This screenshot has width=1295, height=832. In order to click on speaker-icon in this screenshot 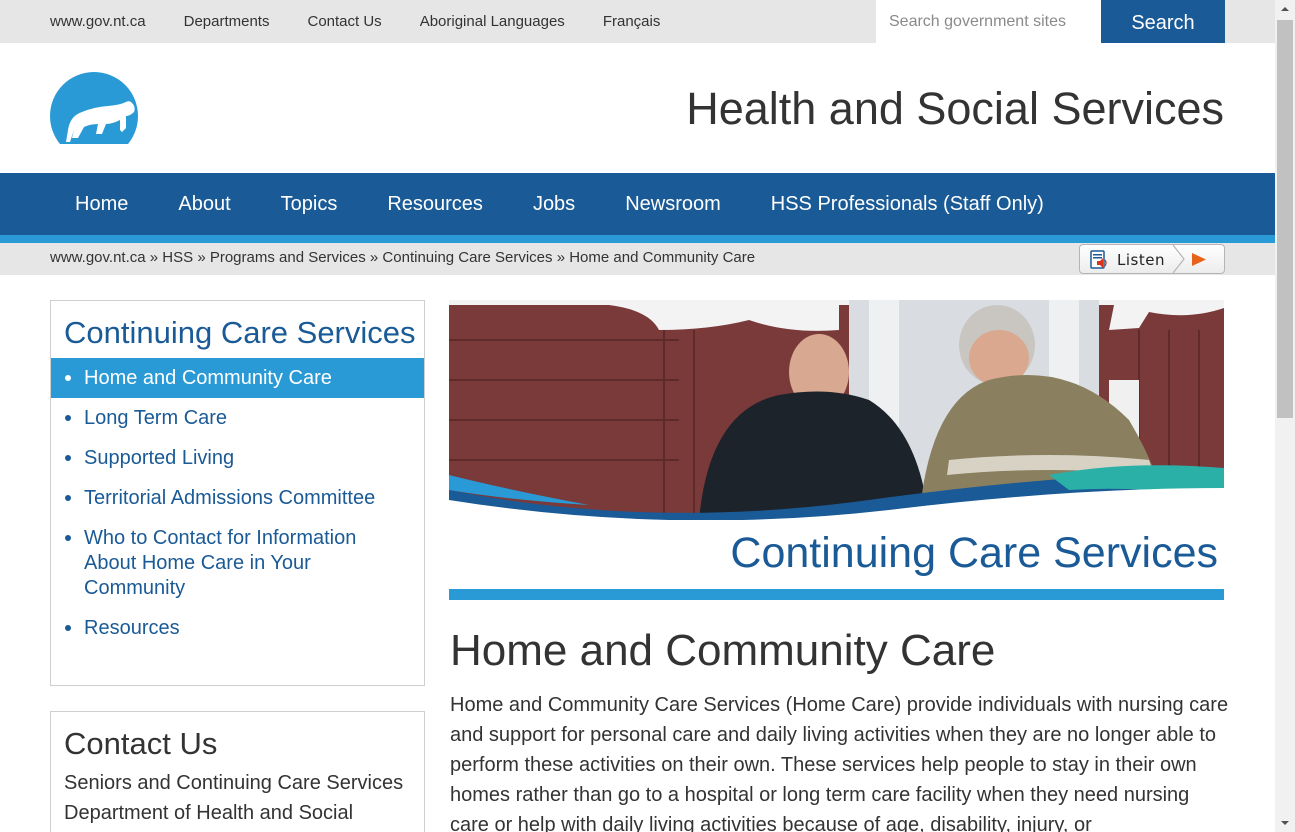, I will do `click(1098, 259)`.